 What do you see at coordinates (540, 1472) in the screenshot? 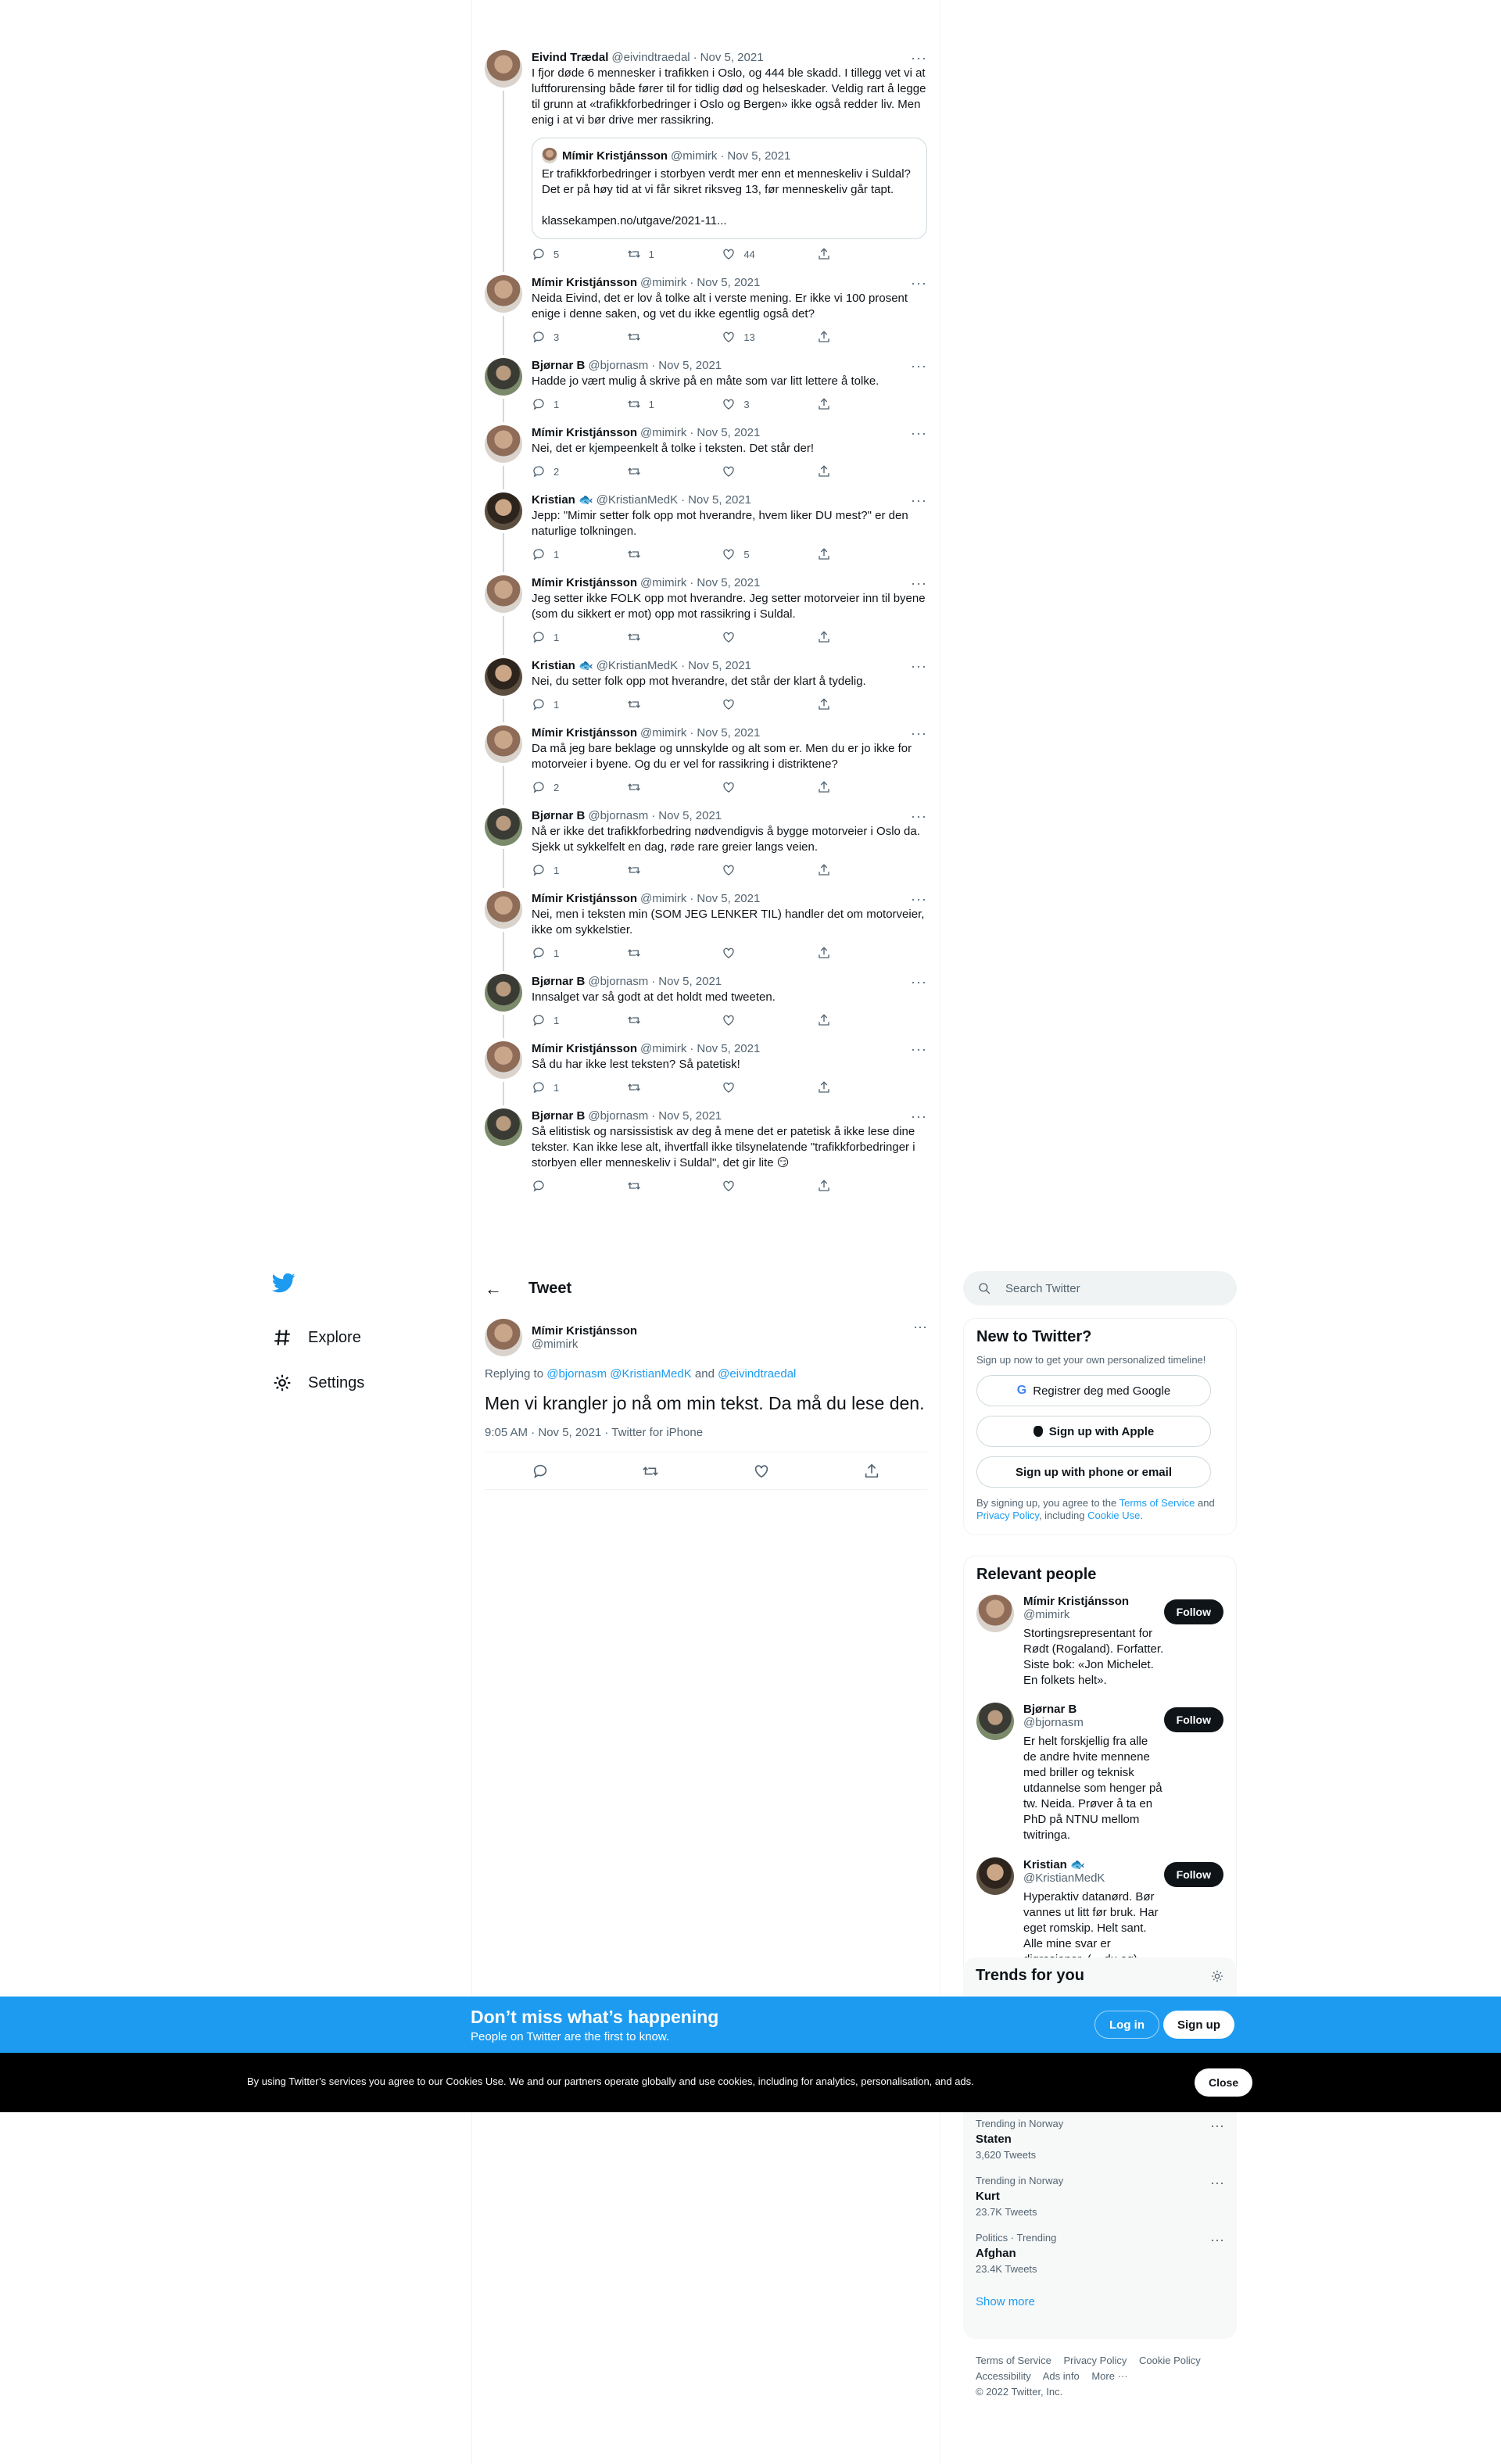
I see `reply-icon` at bounding box center [540, 1472].